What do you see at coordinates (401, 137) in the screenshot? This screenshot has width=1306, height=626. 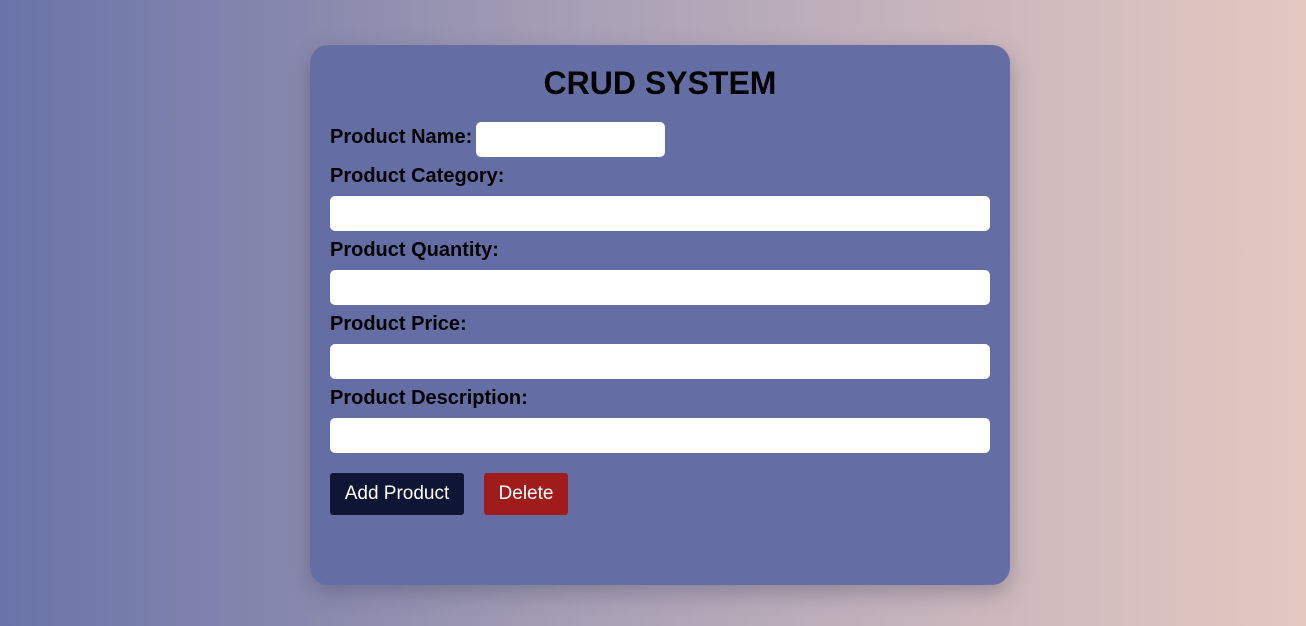 I see `product-name-label: Product Name:` at bounding box center [401, 137].